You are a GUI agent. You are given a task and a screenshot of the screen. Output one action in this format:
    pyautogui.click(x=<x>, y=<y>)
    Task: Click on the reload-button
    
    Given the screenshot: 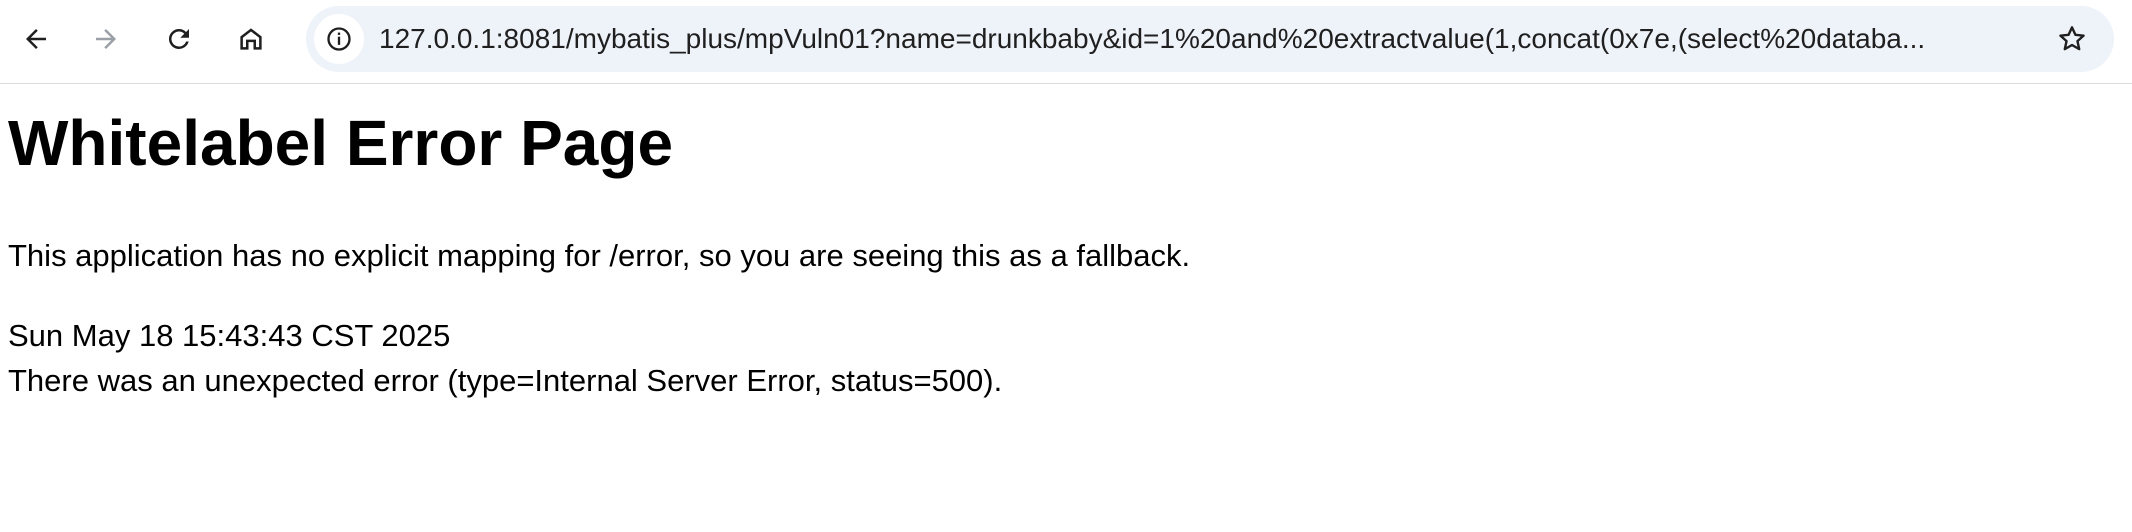 What is the action you would take?
    pyautogui.click(x=179, y=39)
    